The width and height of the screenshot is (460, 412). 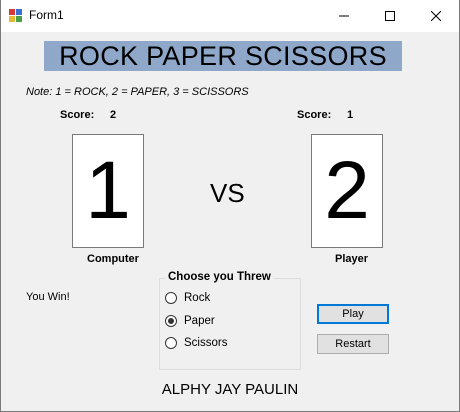 What do you see at coordinates (230, 16) in the screenshot?
I see `title-bar: Form1` at bounding box center [230, 16].